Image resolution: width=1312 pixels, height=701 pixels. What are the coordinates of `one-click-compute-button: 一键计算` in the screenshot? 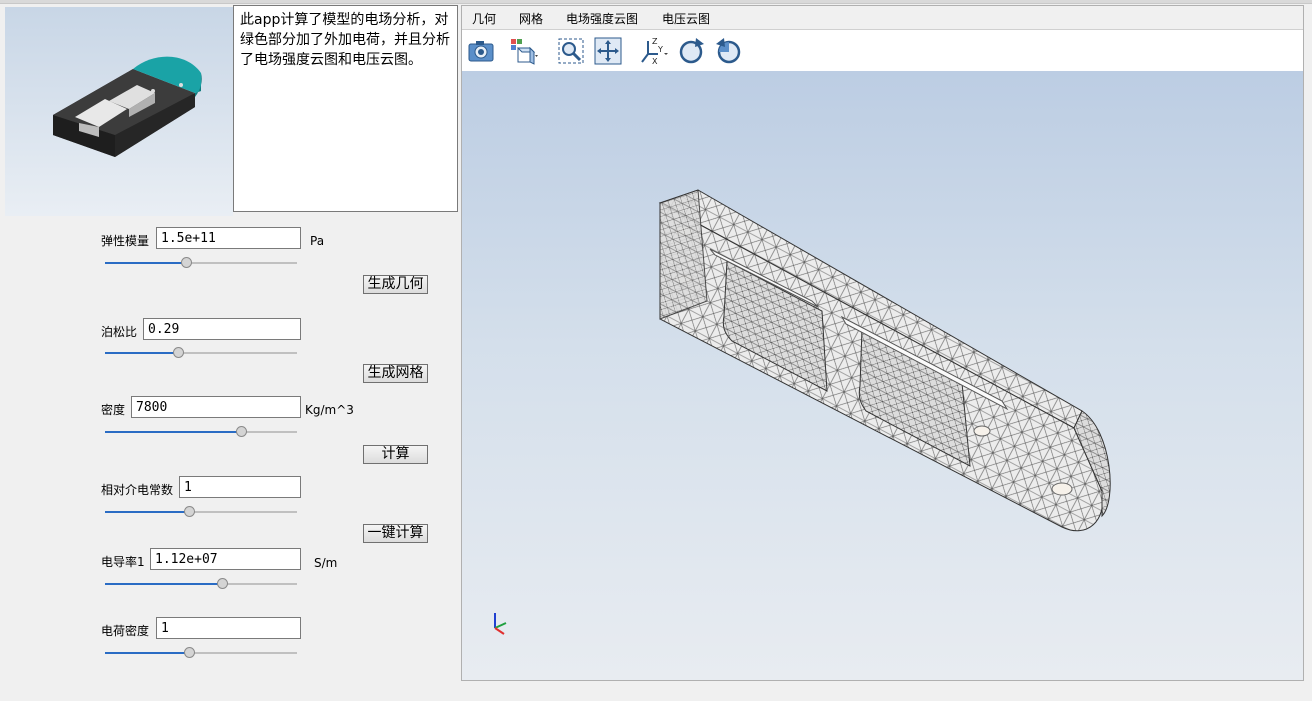 It's located at (395, 533).